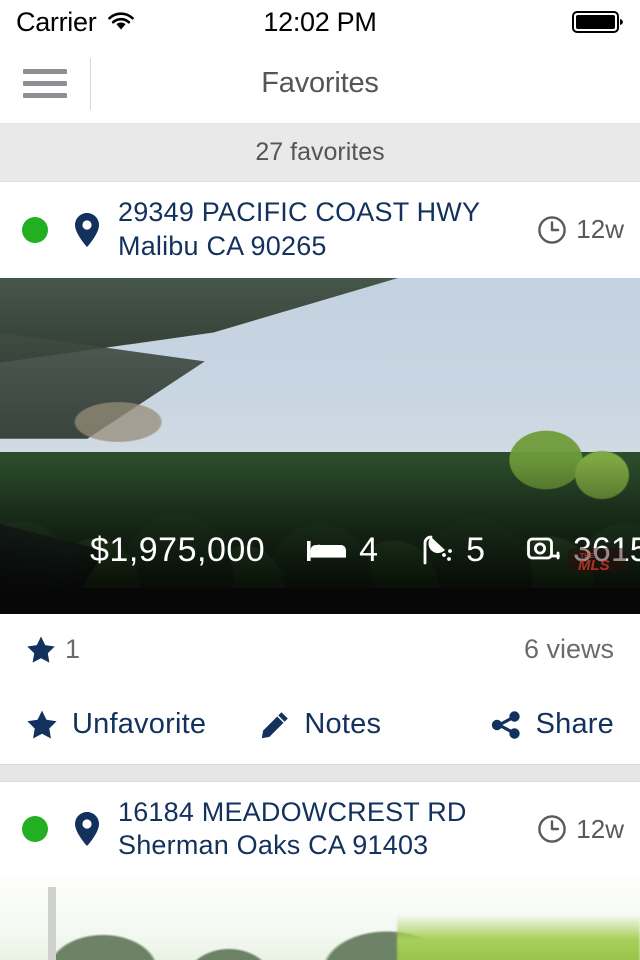  I want to click on share-label: Share, so click(574, 724).